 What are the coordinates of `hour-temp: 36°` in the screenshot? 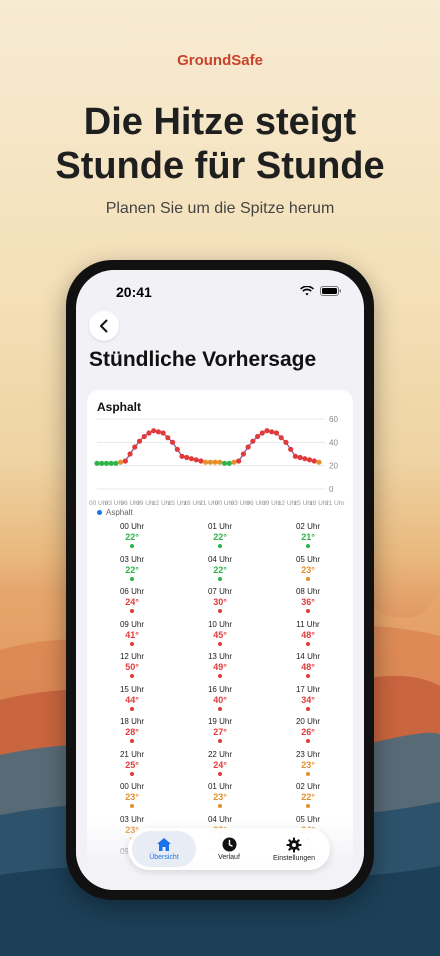 It's located at (308, 602).